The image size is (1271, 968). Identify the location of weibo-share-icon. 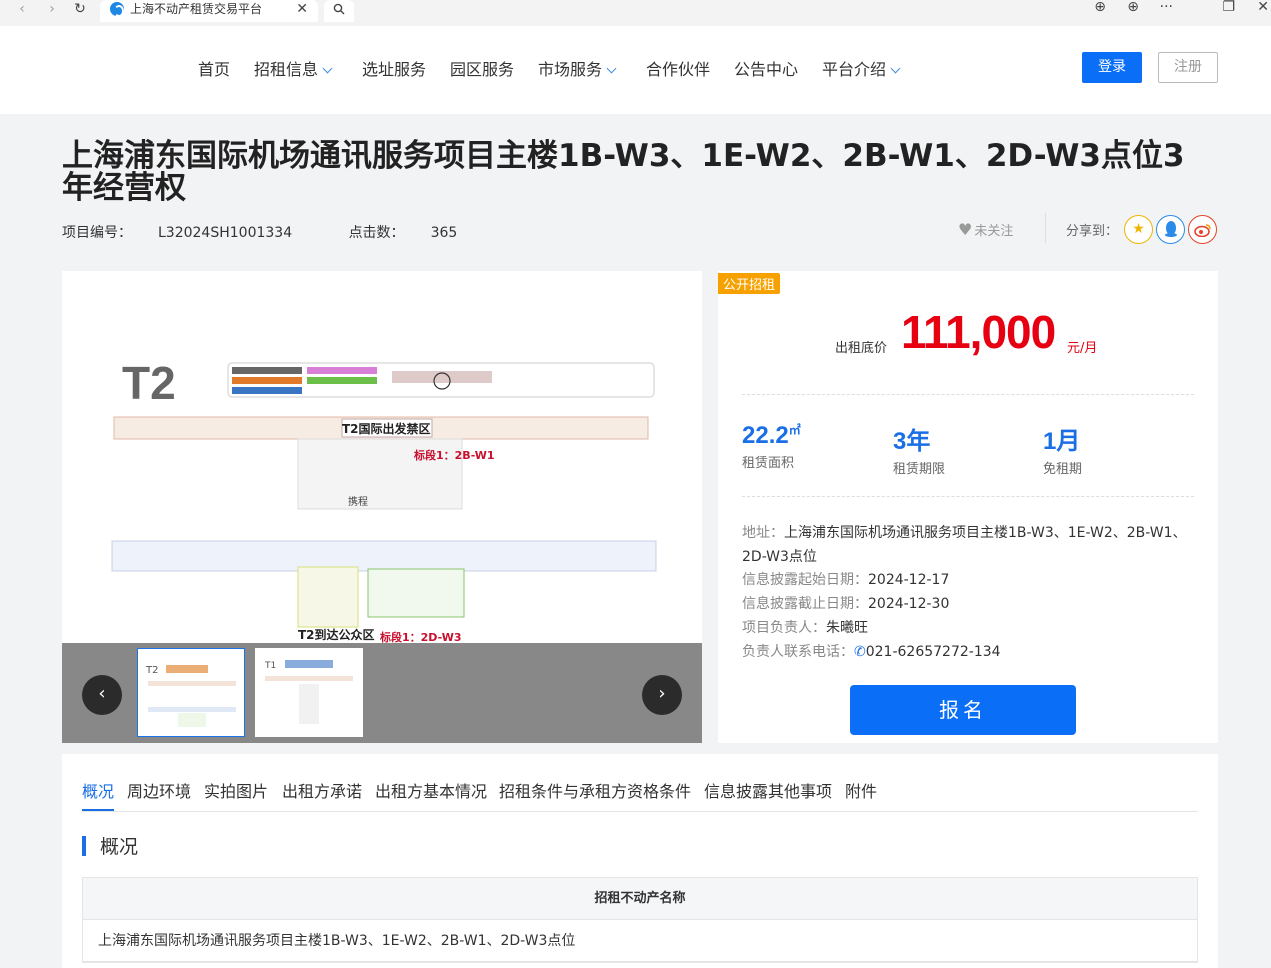
(1202, 229).